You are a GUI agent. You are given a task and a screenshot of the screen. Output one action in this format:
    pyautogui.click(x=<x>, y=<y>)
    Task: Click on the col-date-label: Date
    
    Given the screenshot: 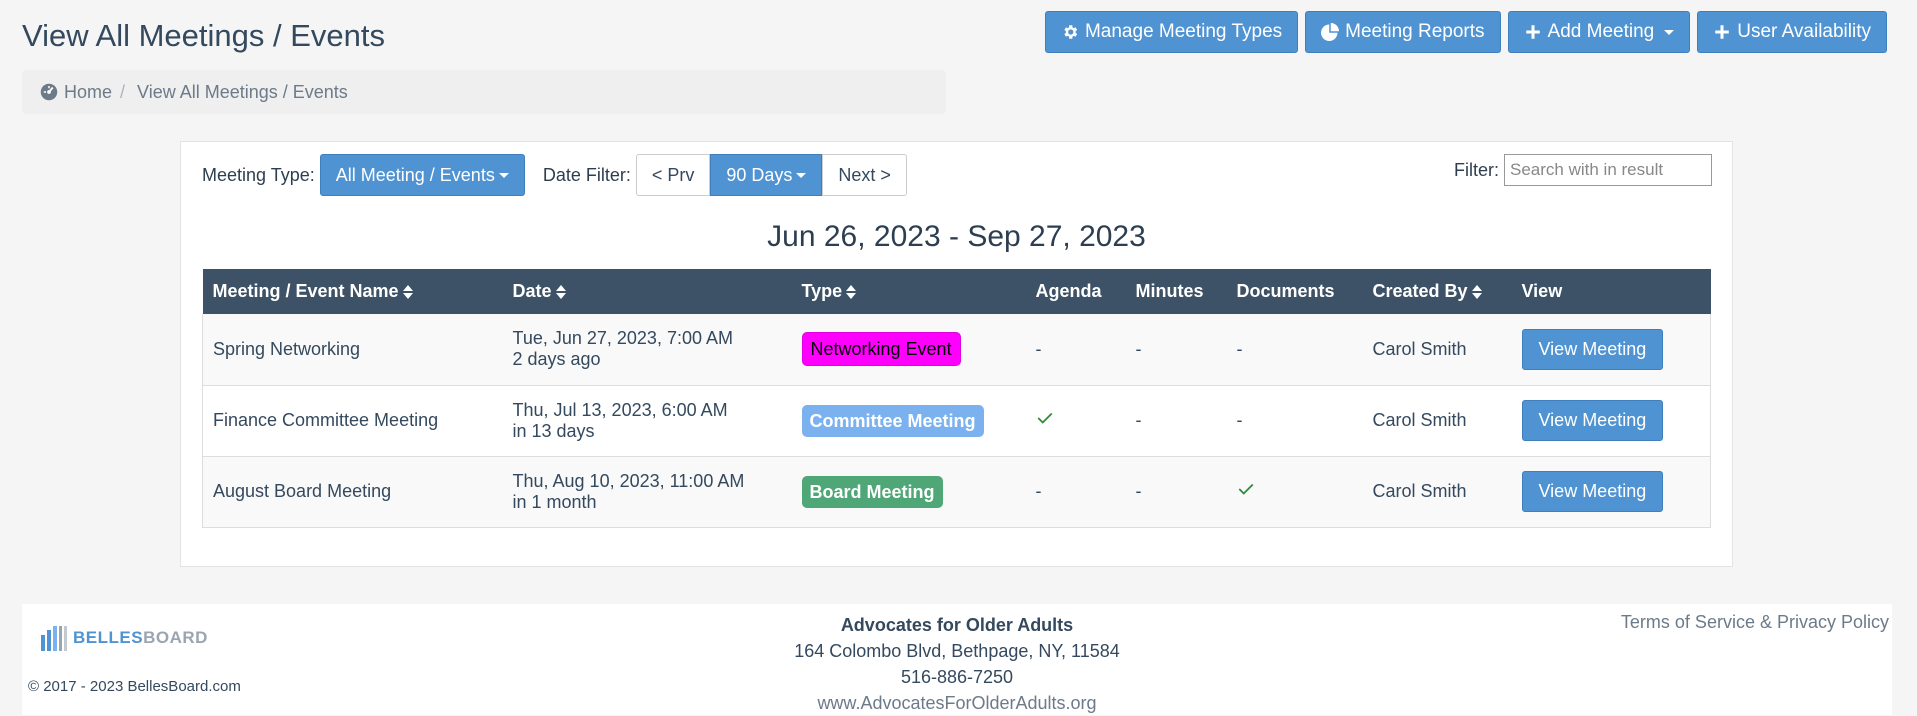 What is the action you would take?
    pyautogui.click(x=532, y=291)
    